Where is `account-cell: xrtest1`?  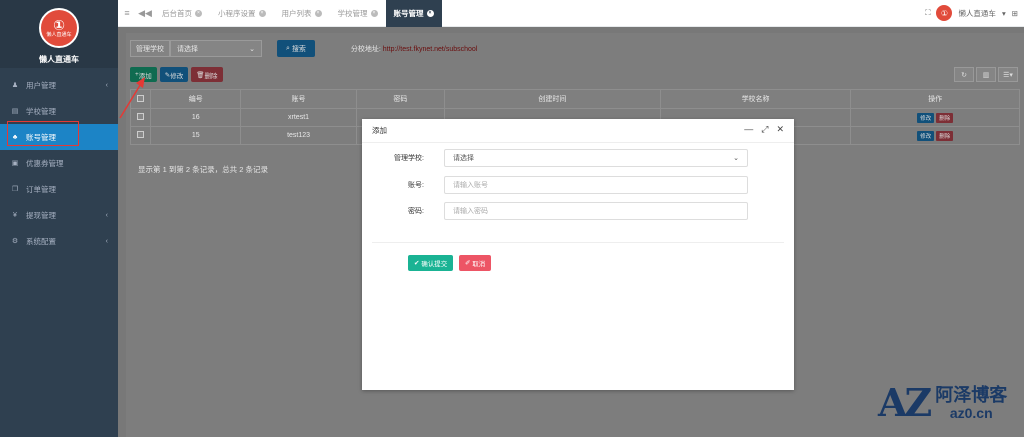 account-cell: xrtest1 is located at coordinates (298, 117).